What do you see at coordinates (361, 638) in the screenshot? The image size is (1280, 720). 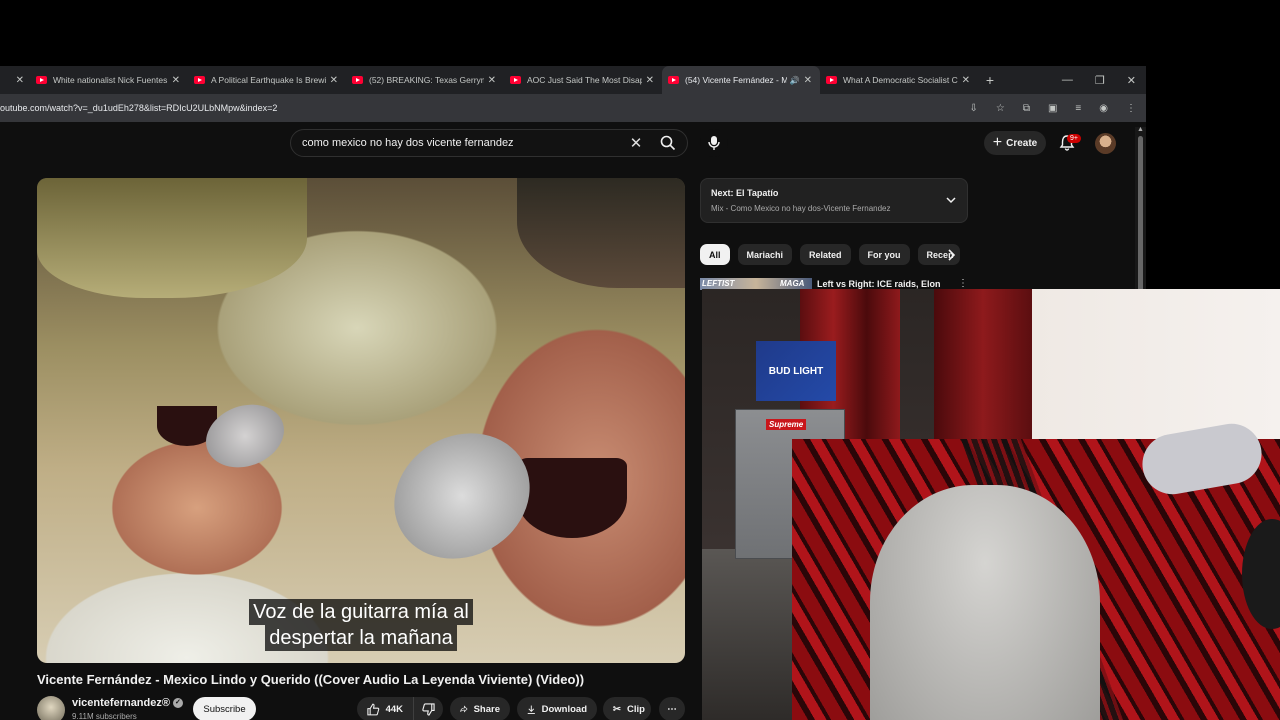 I see `caption-line-2: despertar la mañana` at bounding box center [361, 638].